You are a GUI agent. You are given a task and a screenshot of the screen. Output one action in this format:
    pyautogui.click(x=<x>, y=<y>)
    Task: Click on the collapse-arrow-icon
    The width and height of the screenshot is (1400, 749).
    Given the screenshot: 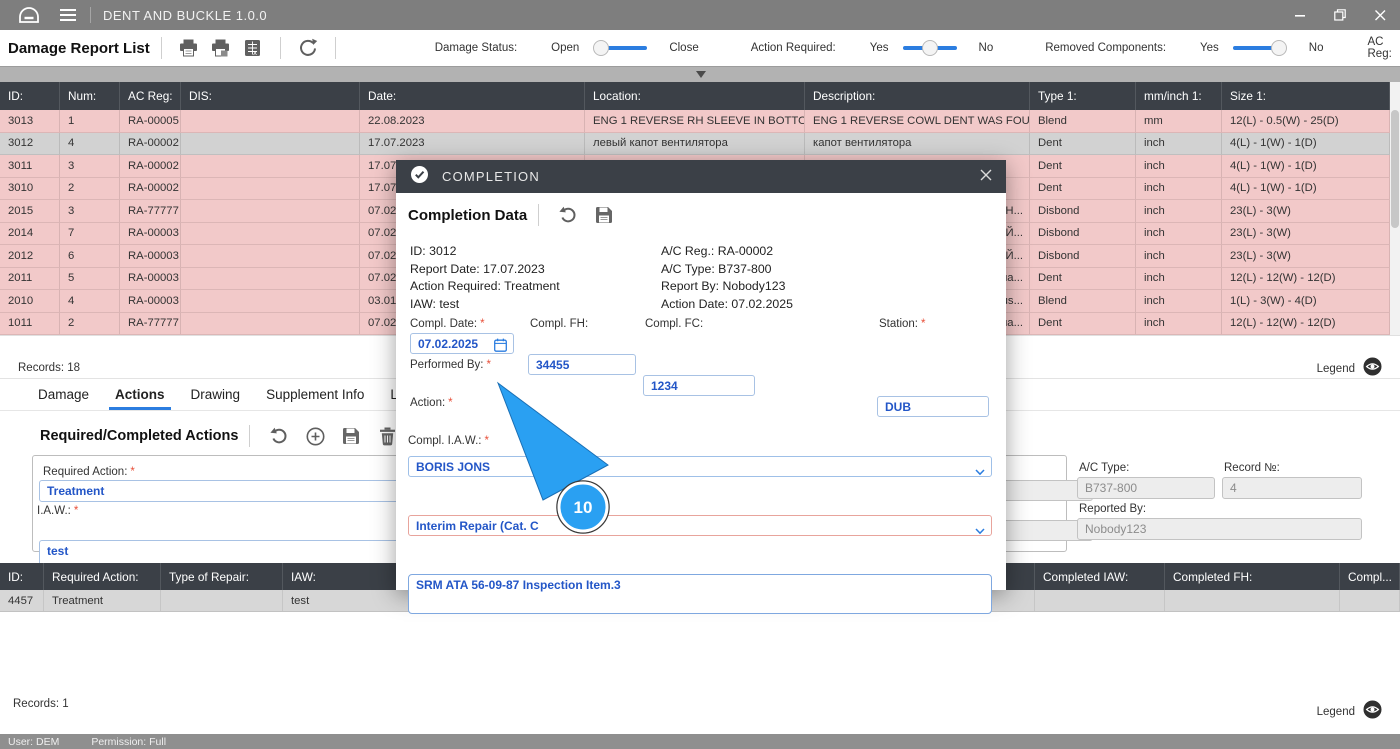 What is the action you would take?
    pyautogui.click(x=701, y=74)
    